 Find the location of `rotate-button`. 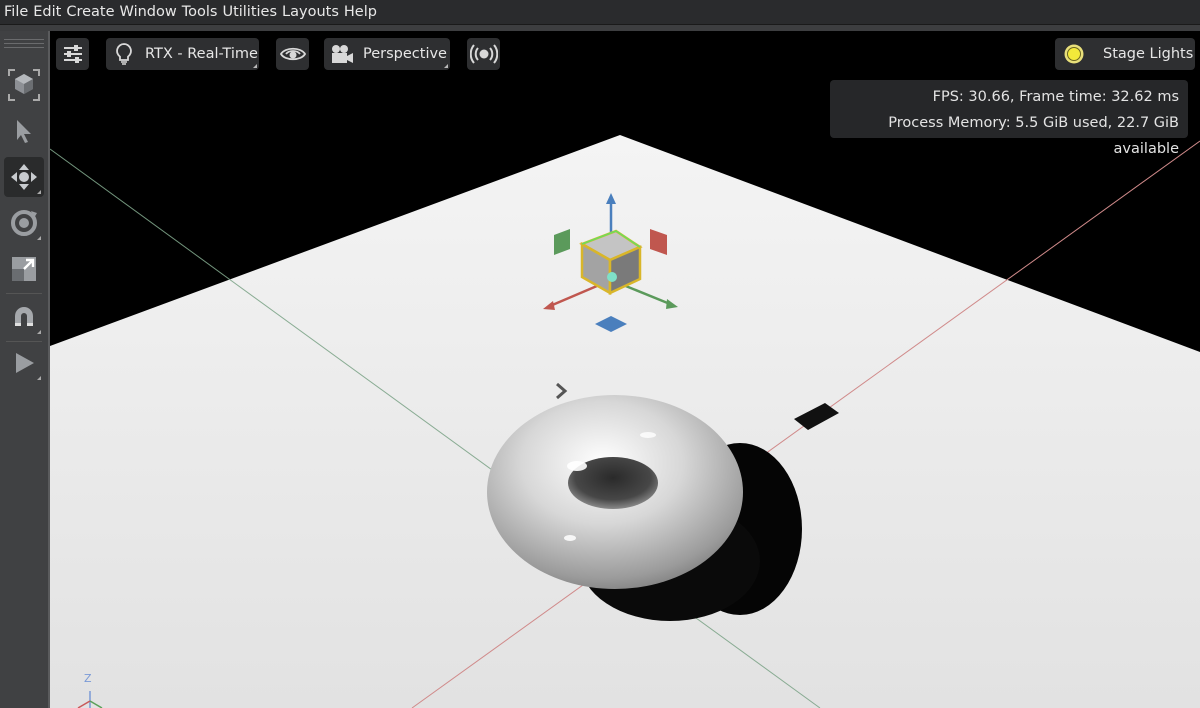

rotate-button is located at coordinates (24, 223).